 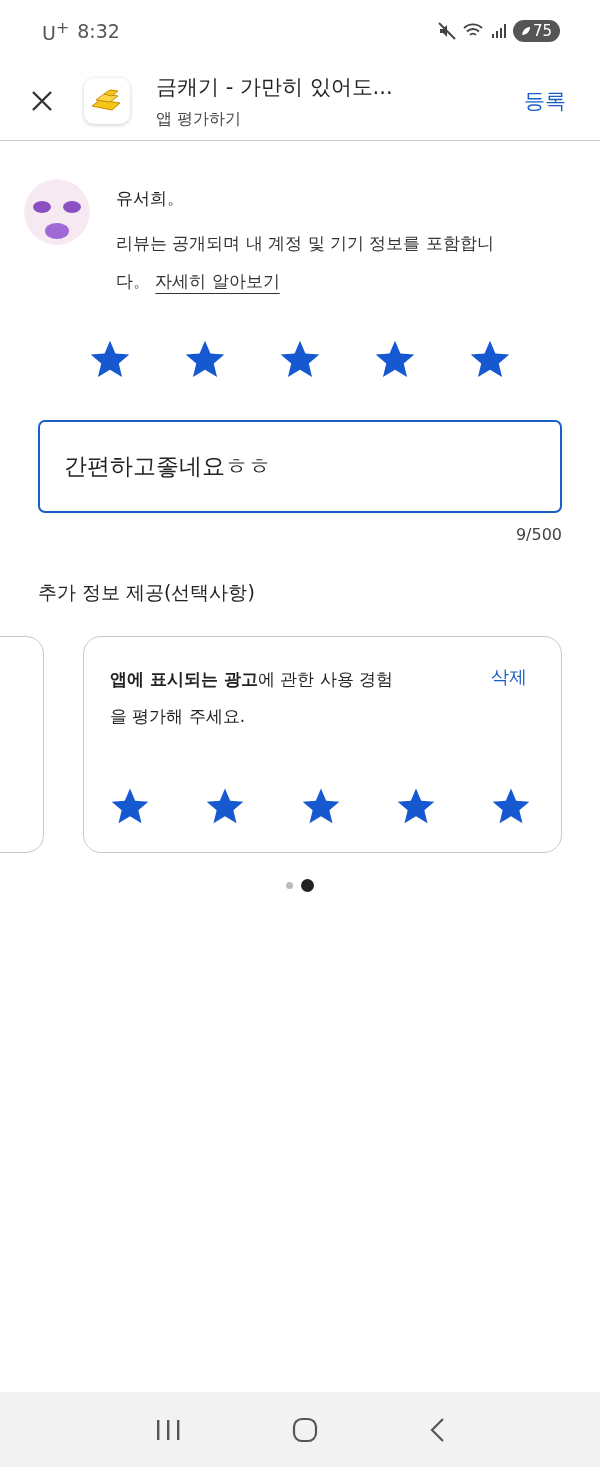 What do you see at coordinates (42, 101) in the screenshot?
I see `close-icon` at bounding box center [42, 101].